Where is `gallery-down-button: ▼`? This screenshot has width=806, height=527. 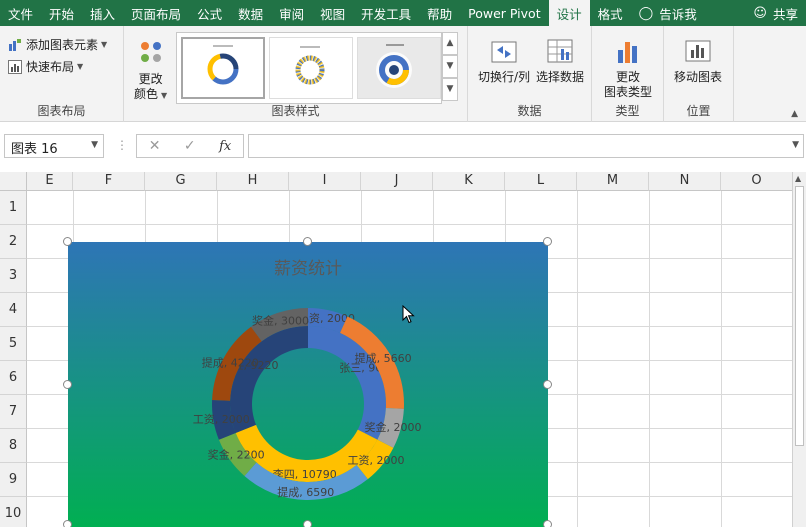 gallery-down-button: ▼ is located at coordinates (450, 66).